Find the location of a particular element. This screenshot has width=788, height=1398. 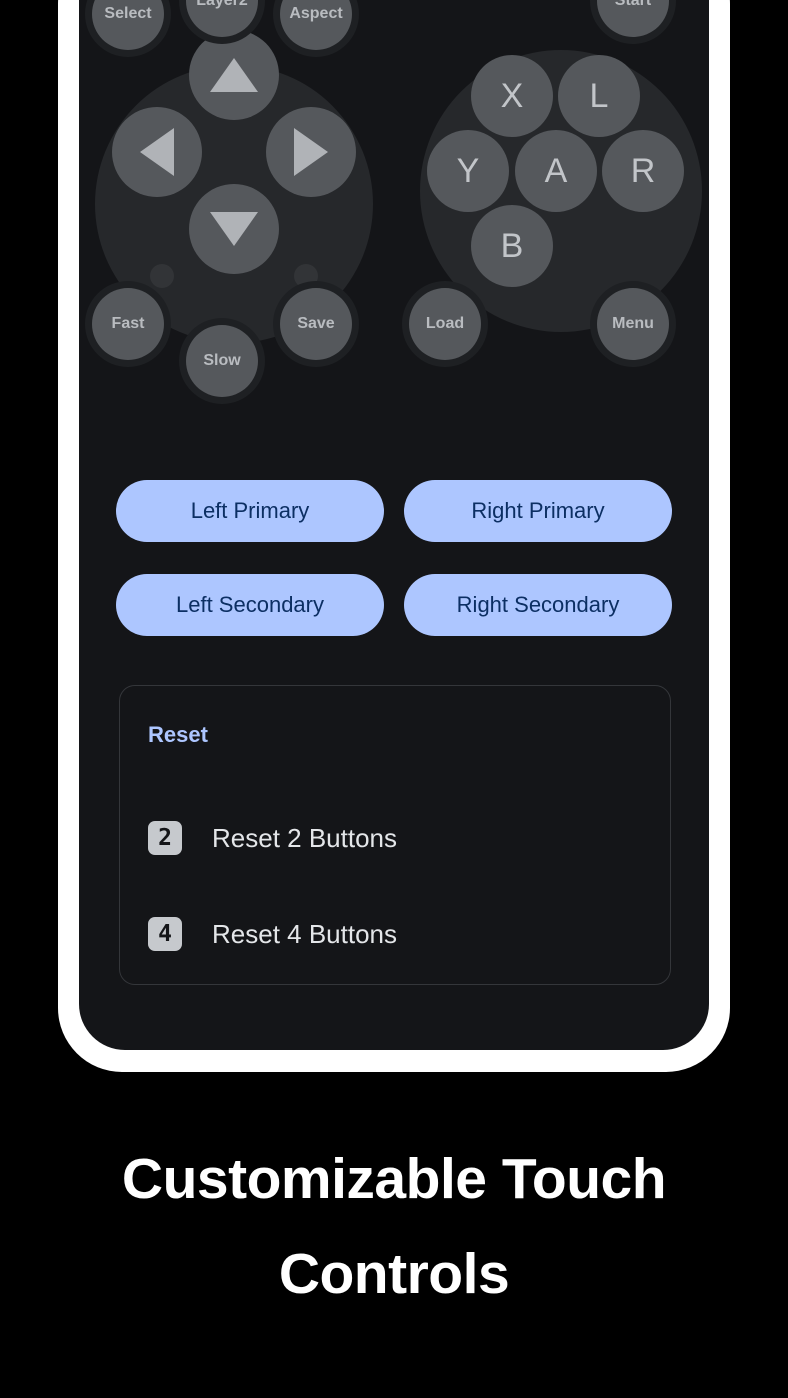

dpad-up-button is located at coordinates (234, 75).